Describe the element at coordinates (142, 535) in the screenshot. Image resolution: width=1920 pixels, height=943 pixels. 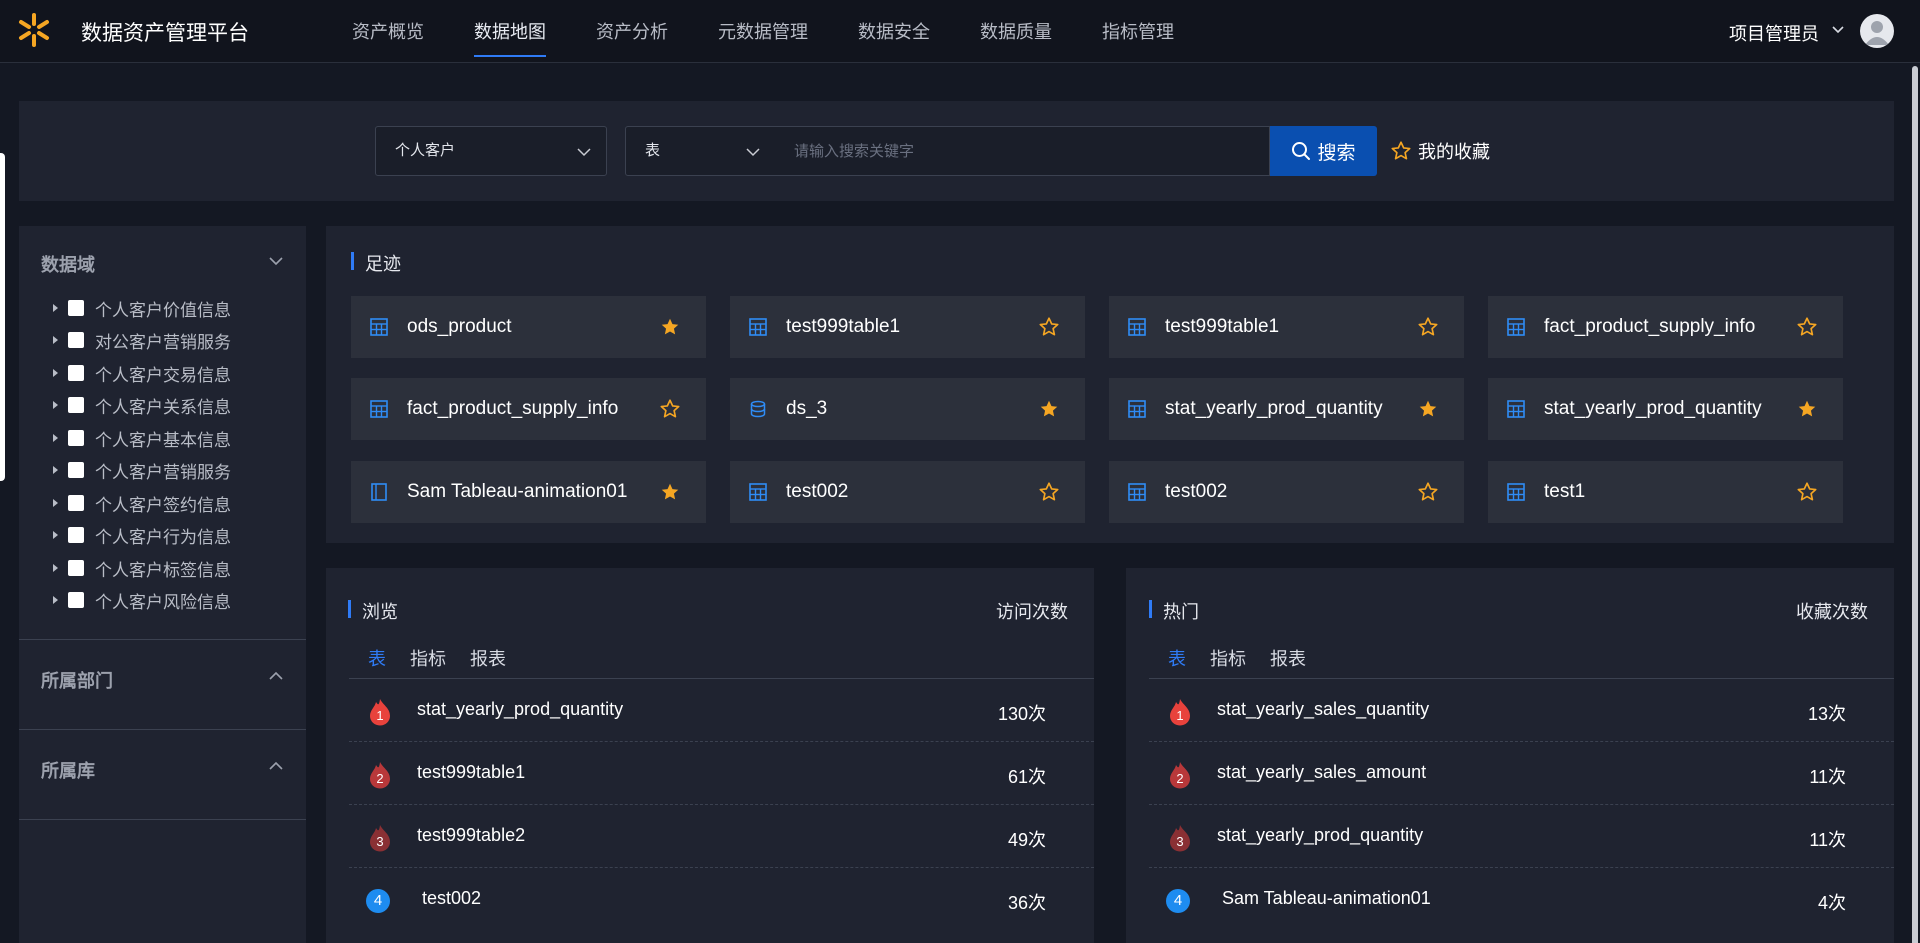
I see `tree-item: 个人客户行为信息` at that location.